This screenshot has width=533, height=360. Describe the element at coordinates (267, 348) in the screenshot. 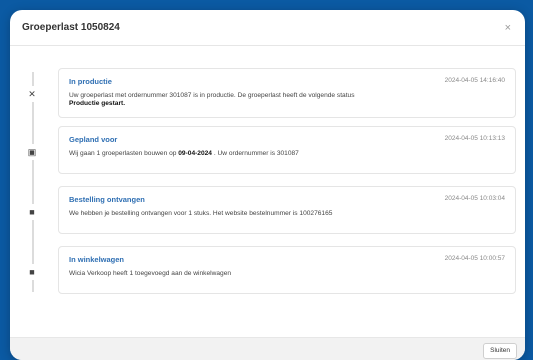

I see `modal-footer: Sluiten` at that location.